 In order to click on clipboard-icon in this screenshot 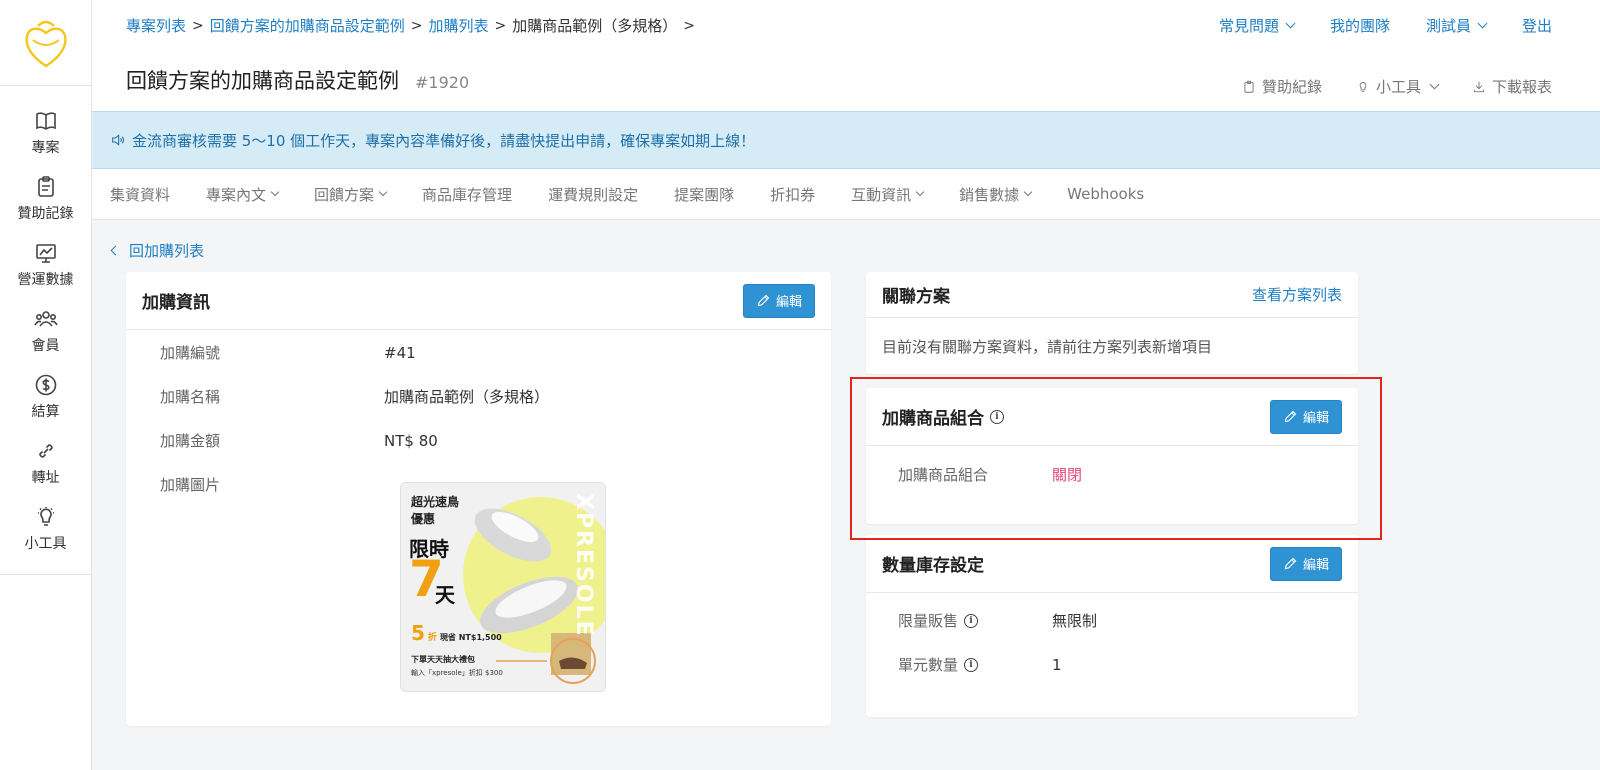, I will do `click(45, 186)`.